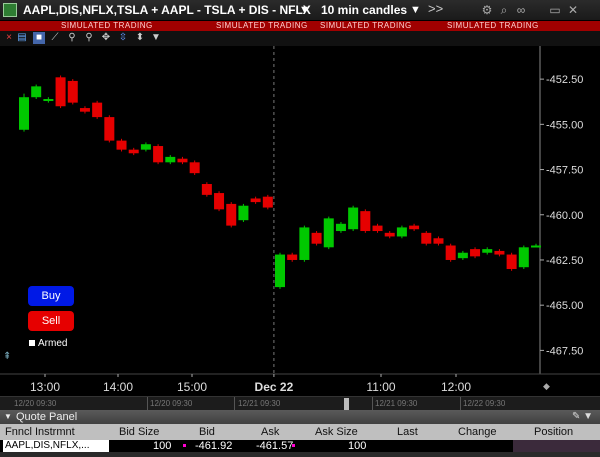  Describe the element at coordinates (72, 38) in the screenshot. I see `magnifier-plus-icon: ⚲` at that location.